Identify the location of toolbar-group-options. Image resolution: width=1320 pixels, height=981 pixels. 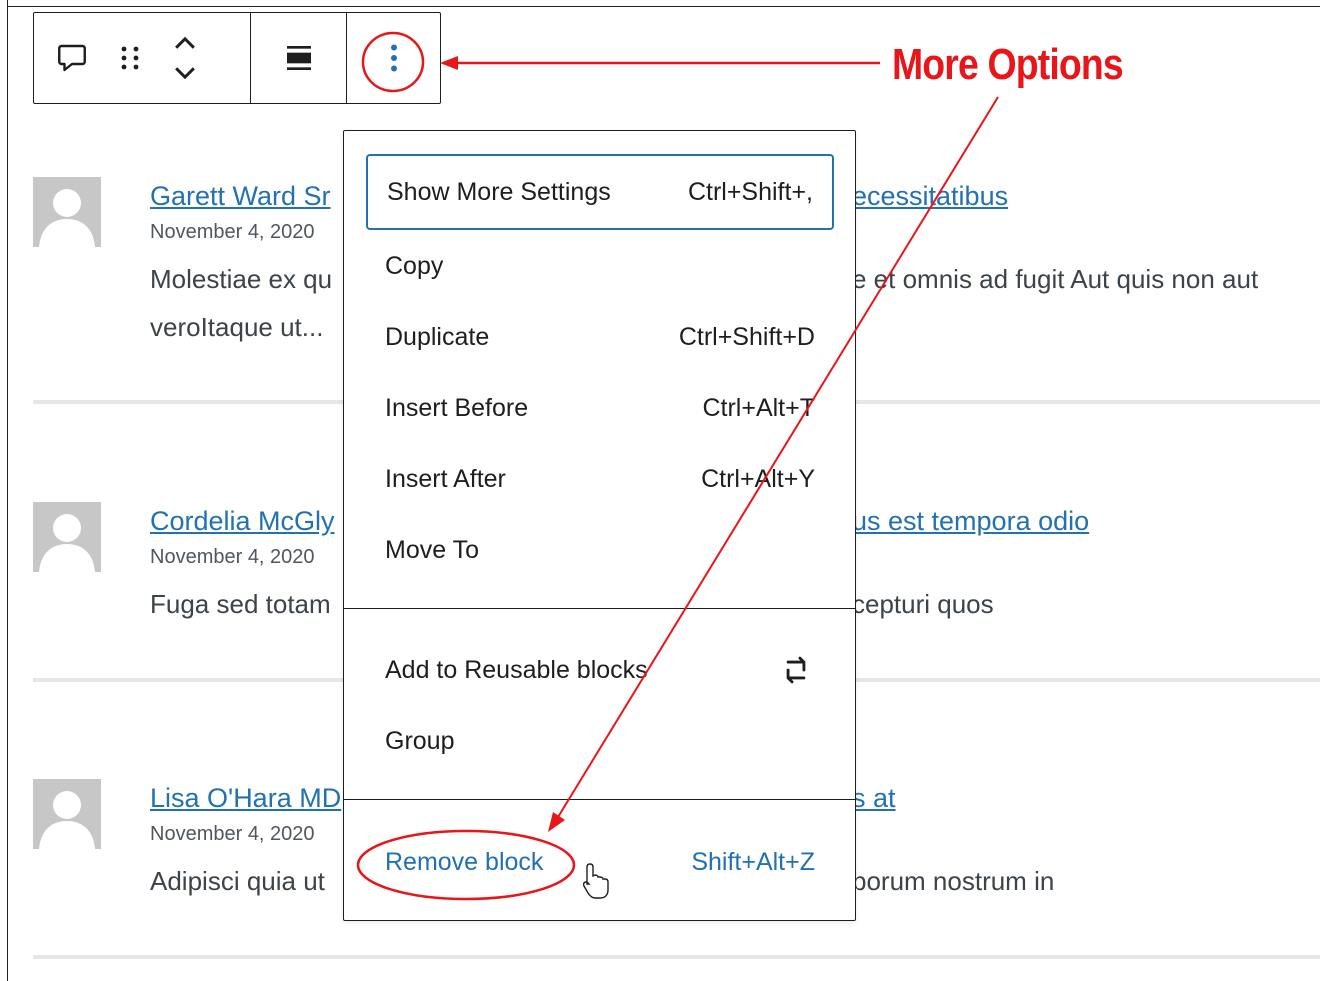
(393, 58).